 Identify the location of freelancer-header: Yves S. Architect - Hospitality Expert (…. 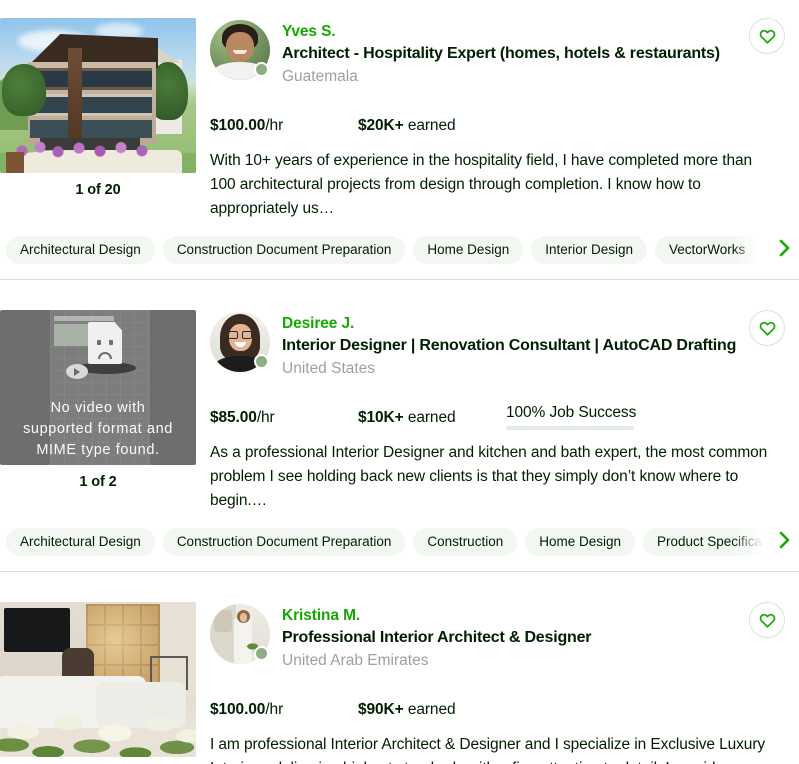
(497, 53).